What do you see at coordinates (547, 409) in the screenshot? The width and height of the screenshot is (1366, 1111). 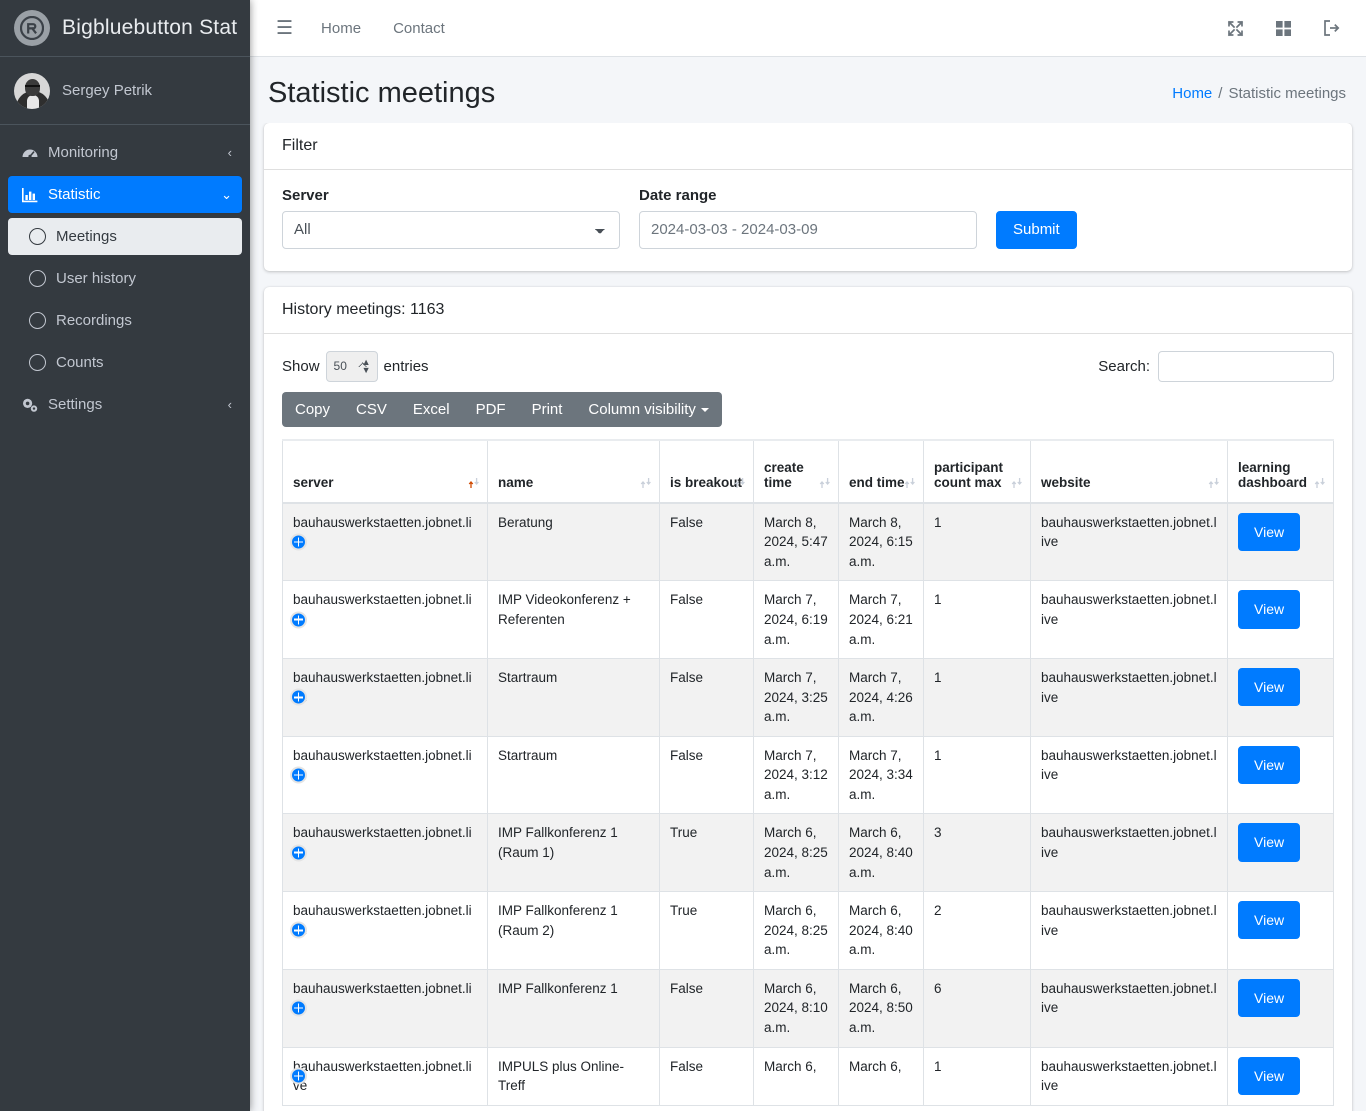 I see `print-button: Print` at bounding box center [547, 409].